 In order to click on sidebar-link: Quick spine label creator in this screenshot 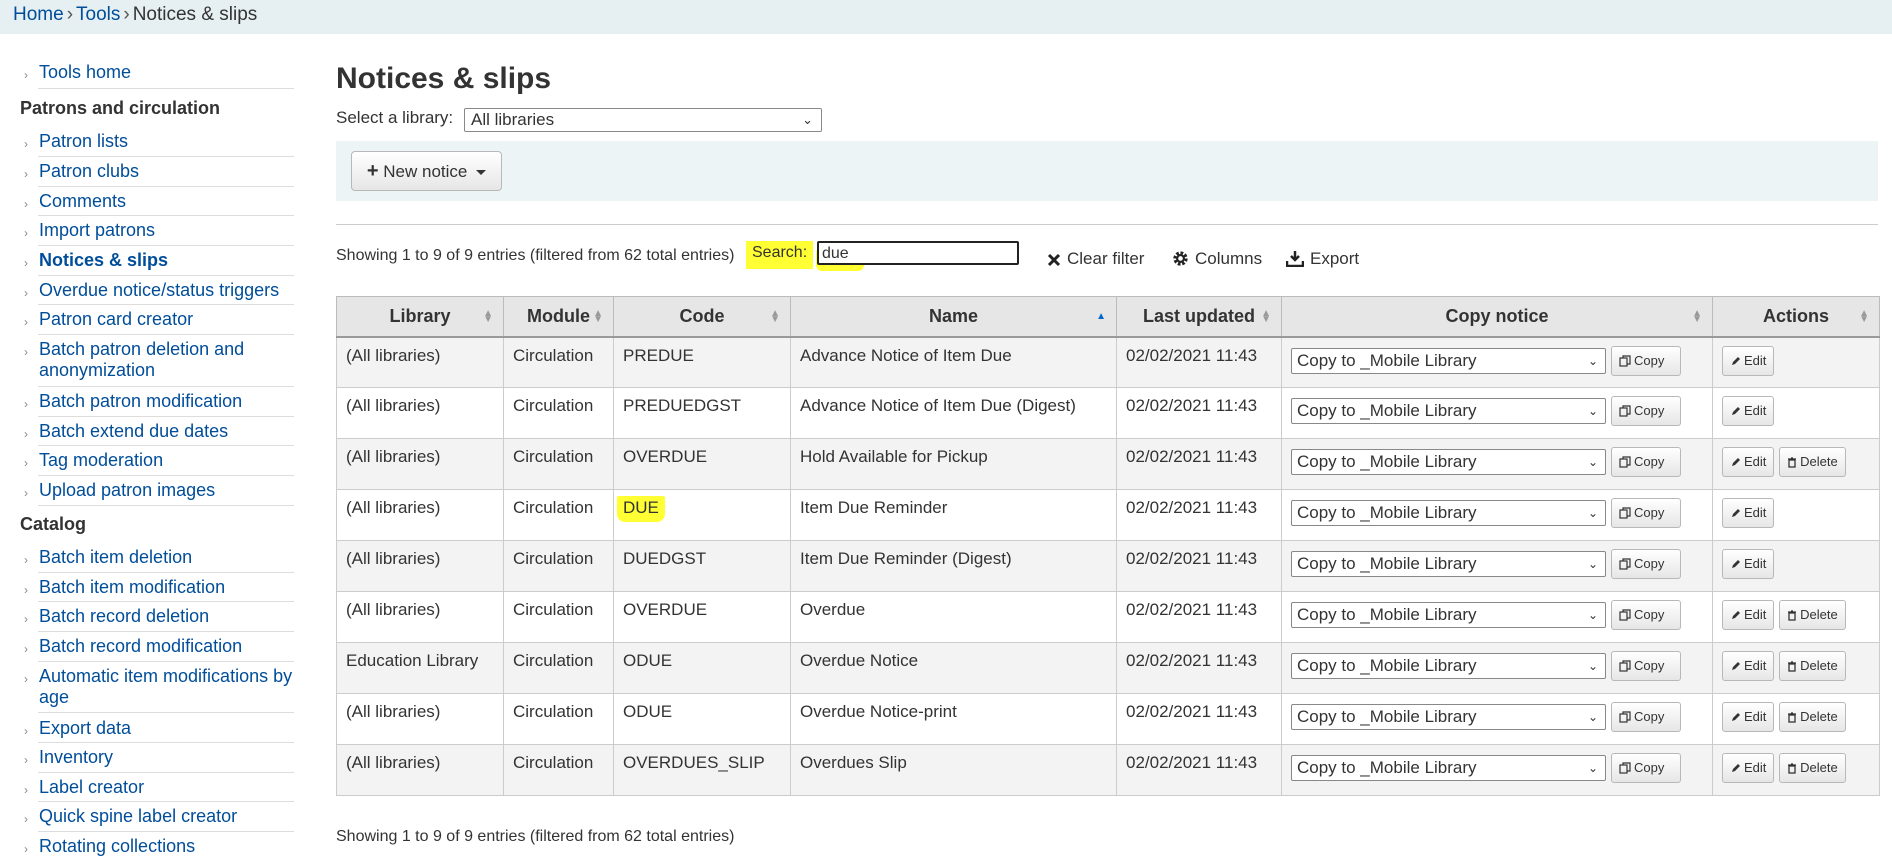, I will do `click(166, 816)`.